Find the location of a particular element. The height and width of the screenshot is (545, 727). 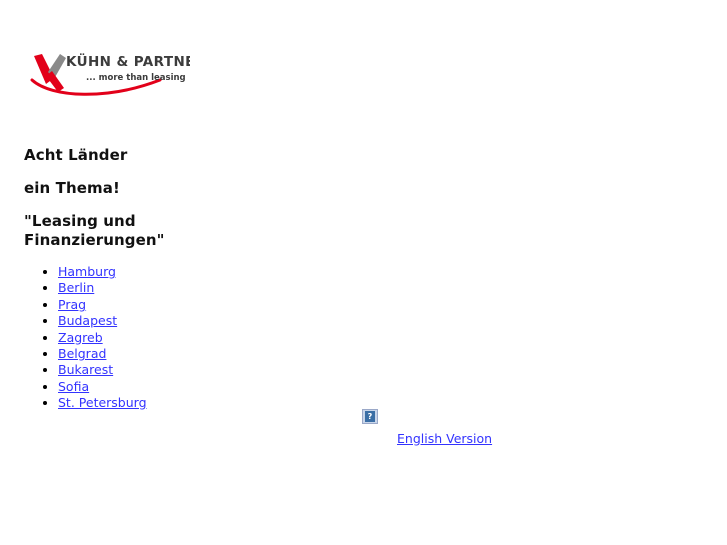

english-version-container: English Version is located at coordinates (444, 437).